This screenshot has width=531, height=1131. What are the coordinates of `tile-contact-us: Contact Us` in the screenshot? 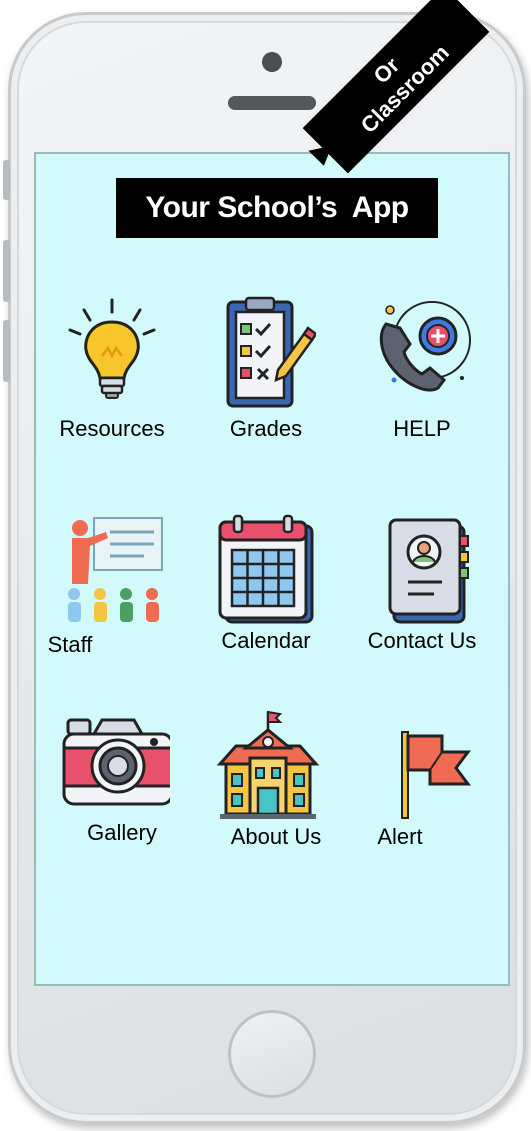 It's located at (422, 599).